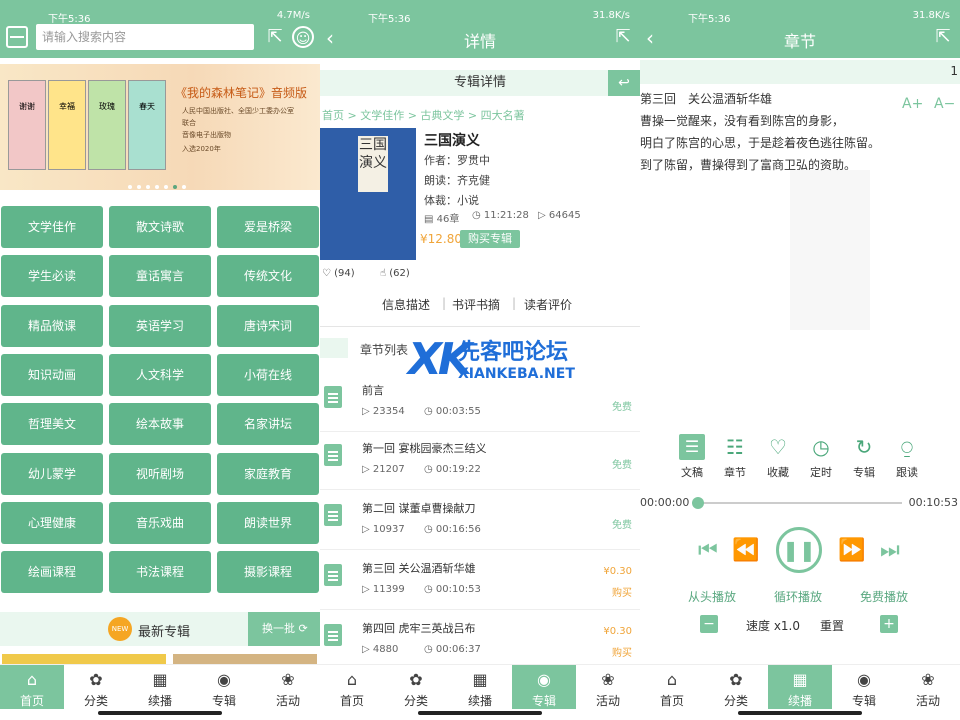 This screenshot has height=720, width=960. I want to click on font-decrease-button: A−, so click(944, 104).